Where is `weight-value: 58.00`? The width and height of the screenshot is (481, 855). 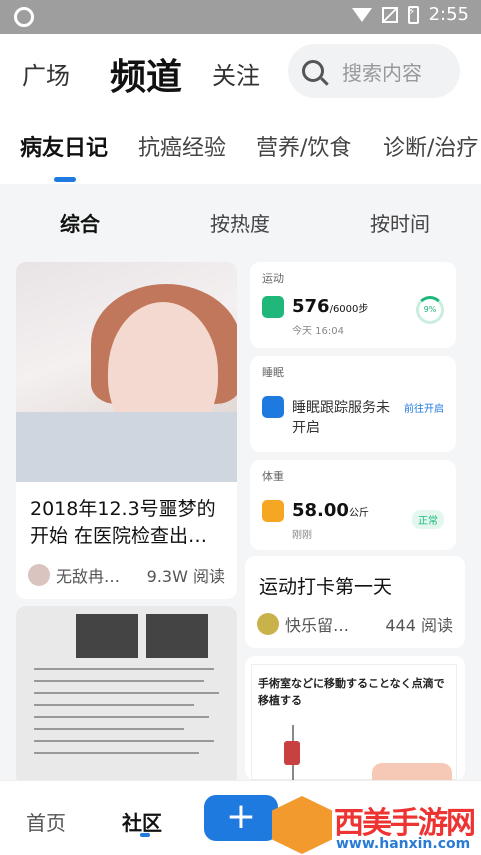
weight-value: 58.00 is located at coordinates (320, 510).